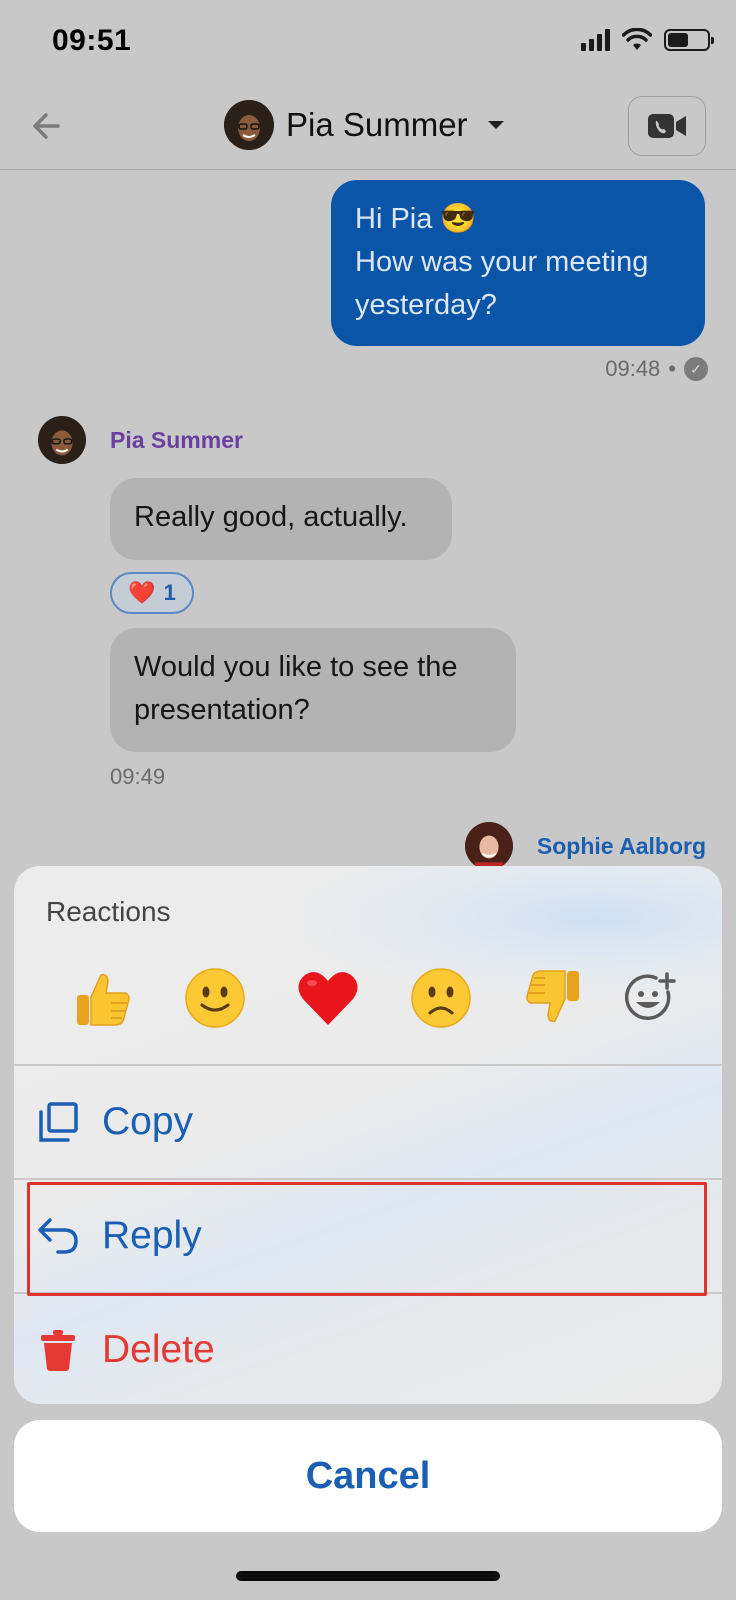  What do you see at coordinates (328, 998) in the screenshot?
I see `heart-icon` at bounding box center [328, 998].